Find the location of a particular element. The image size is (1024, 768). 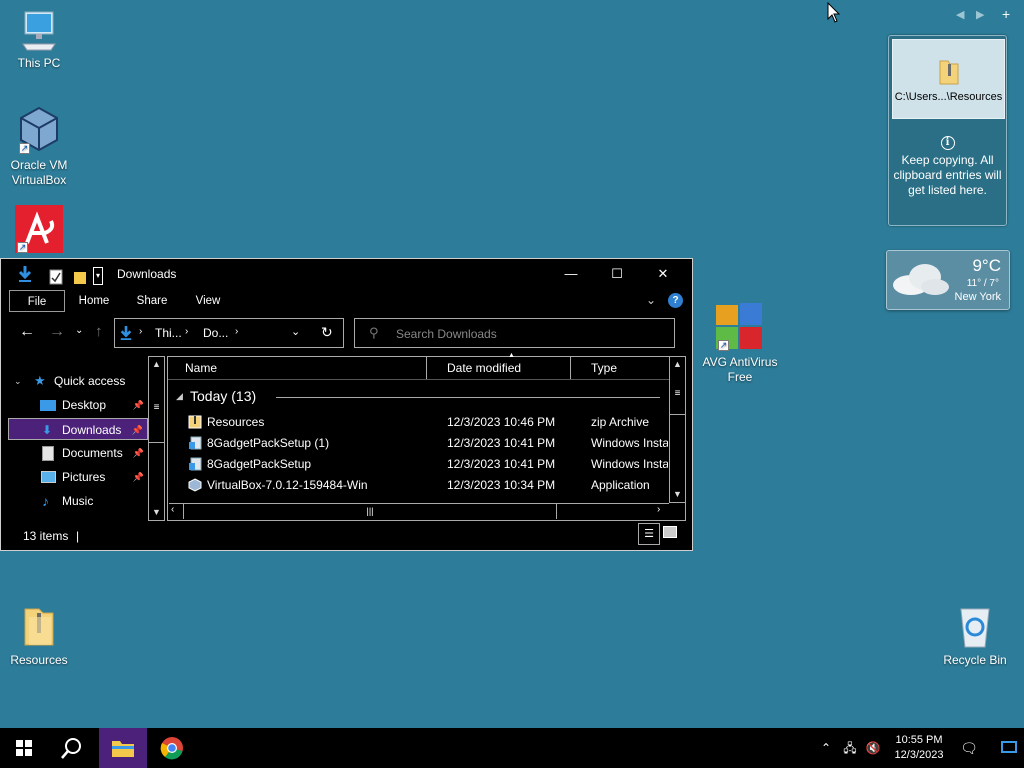

folder-icon is located at coordinates (123, 749).